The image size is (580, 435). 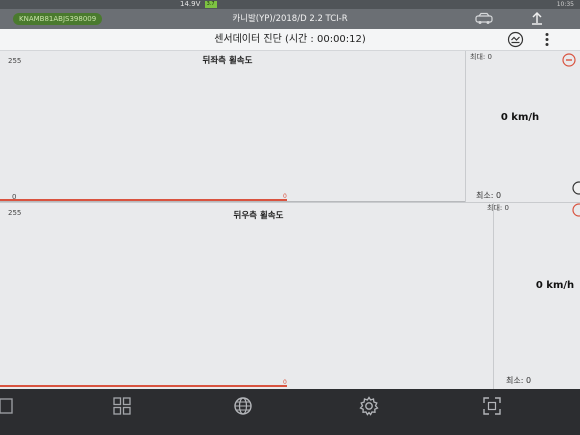 What do you see at coordinates (492, 406) in the screenshot?
I see `capture-icon` at bounding box center [492, 406].